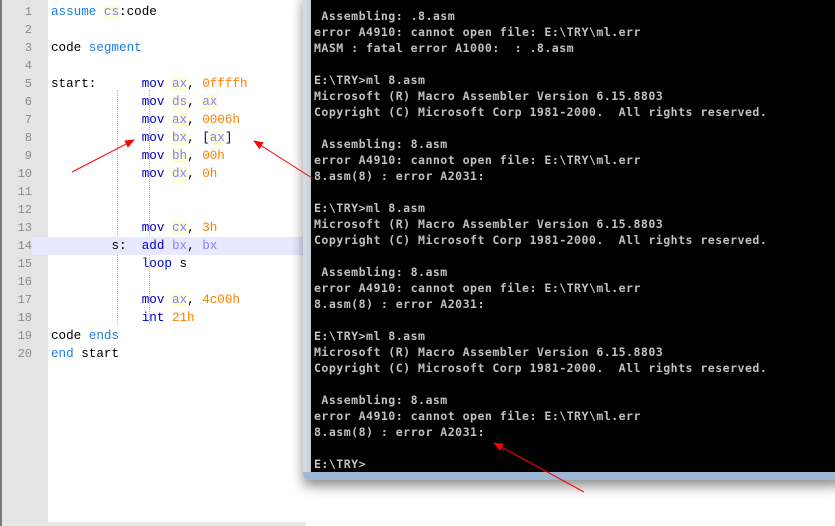 The height and width of the screenshot is (526, 835). I want to click on code-token: bh, so click(179, 156).